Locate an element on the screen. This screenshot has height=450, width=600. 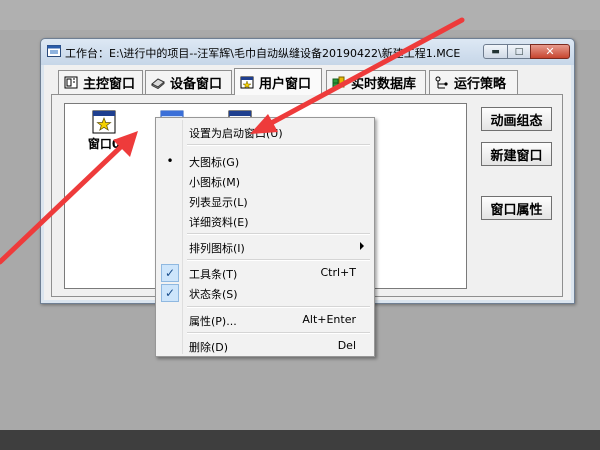
new-window-button: 新建窗口 is located at coordinates (516, 154).